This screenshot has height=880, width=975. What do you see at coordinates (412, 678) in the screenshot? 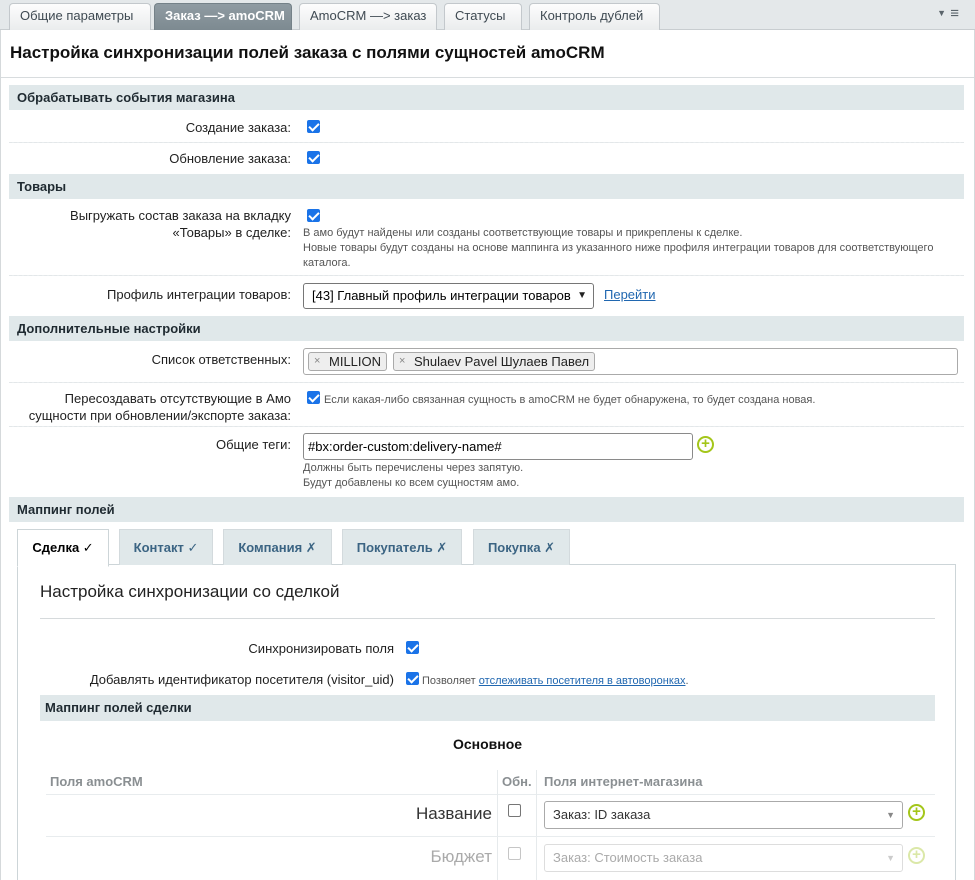
I see `visitor-uid-checkbox` at bounding box center [412, 678].